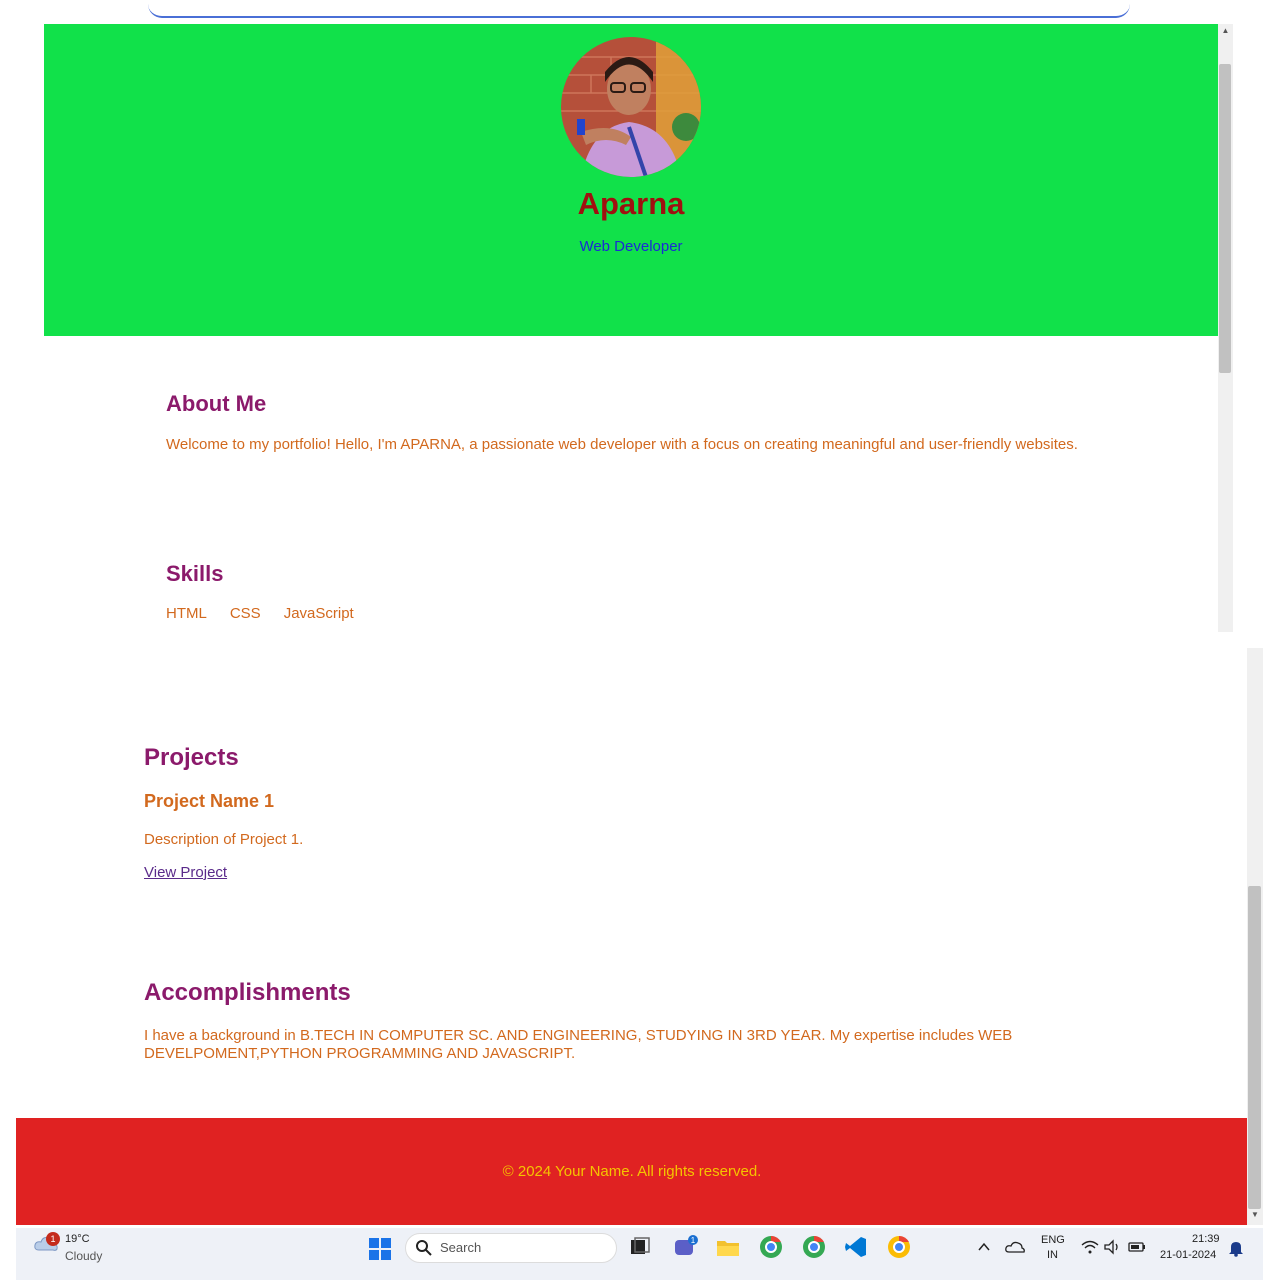  Describe the element at coordinates (318, 613) in the screenshot. I see `skill-item: JavaScript` at that location.